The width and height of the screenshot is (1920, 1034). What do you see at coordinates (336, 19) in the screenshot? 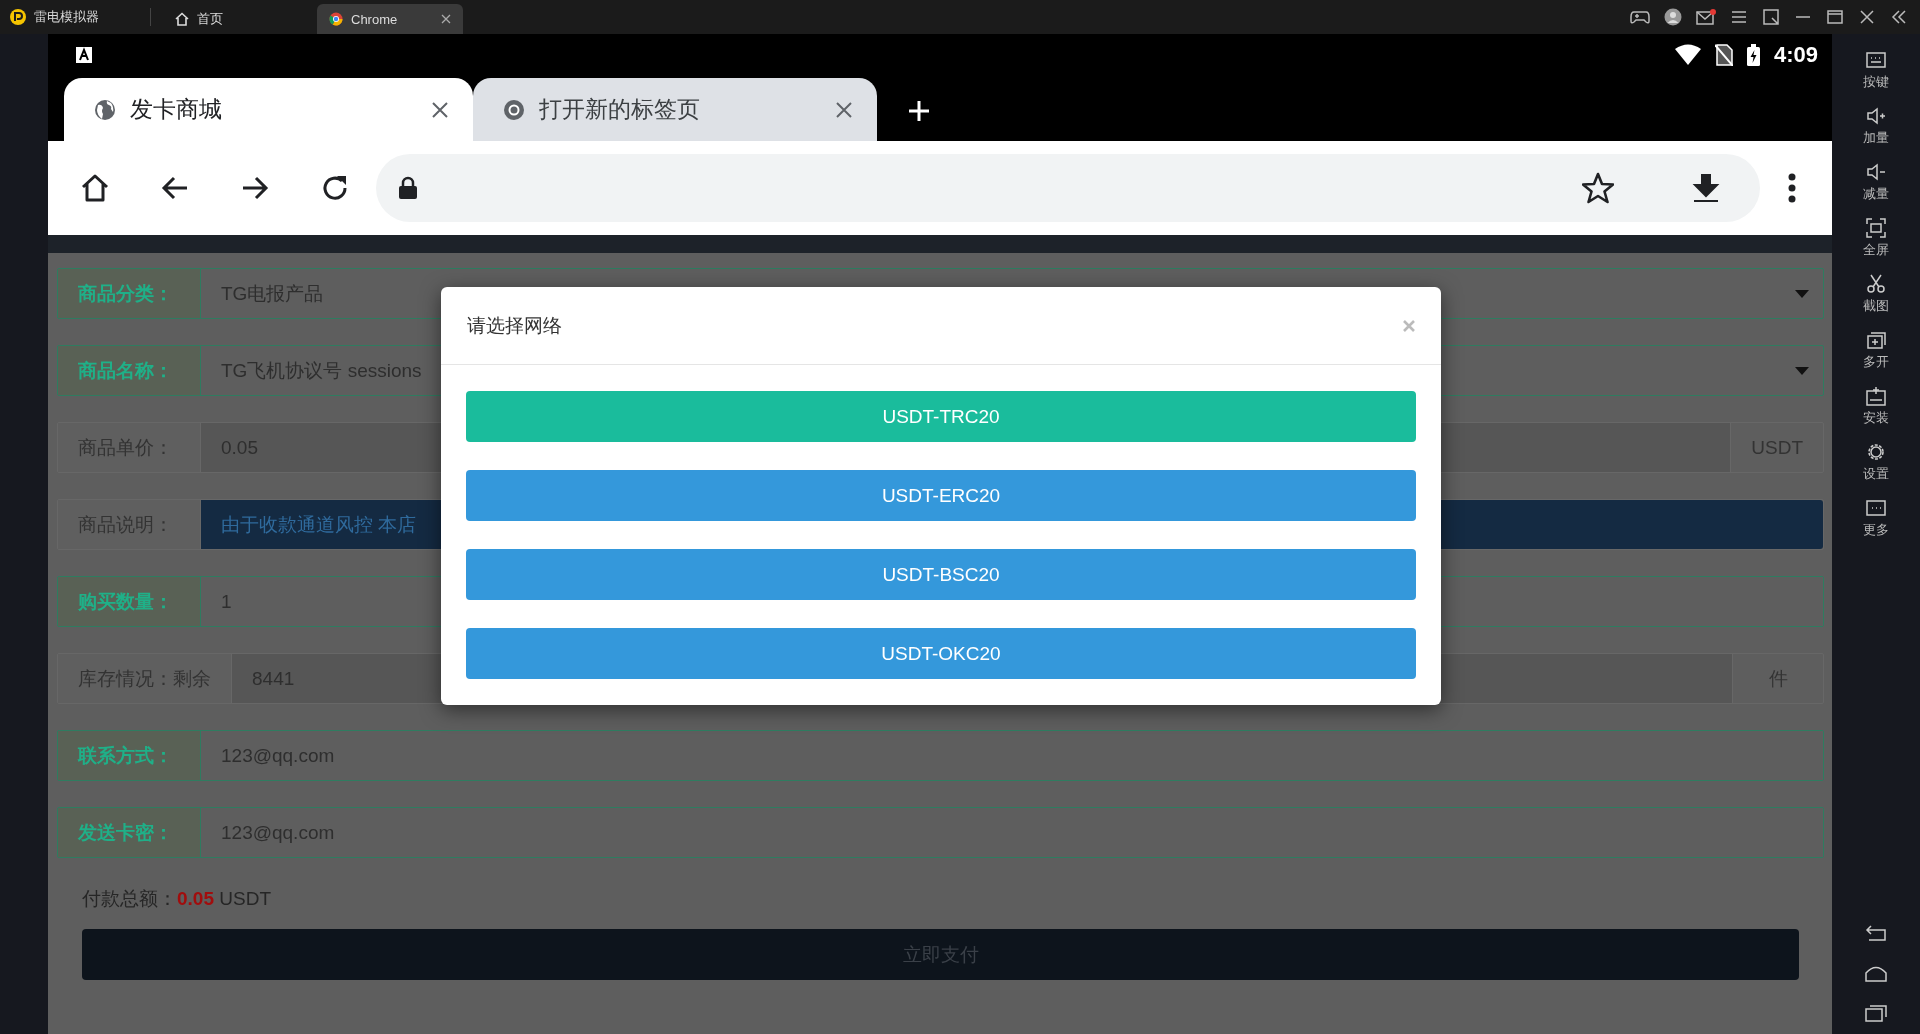
I see `browser-logo-icon` at bounding box center [336, 19].